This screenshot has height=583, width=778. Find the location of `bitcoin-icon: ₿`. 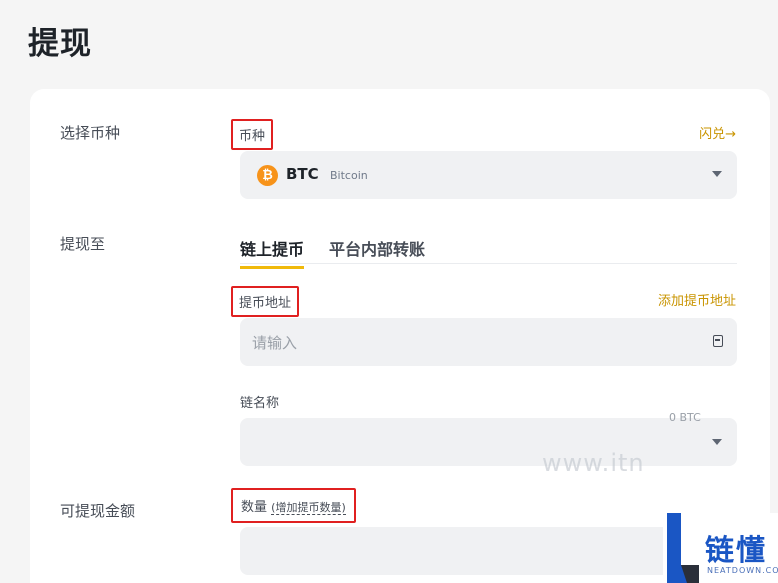

bitcoin-icon: ₿ is located at coordinates (267, 175).